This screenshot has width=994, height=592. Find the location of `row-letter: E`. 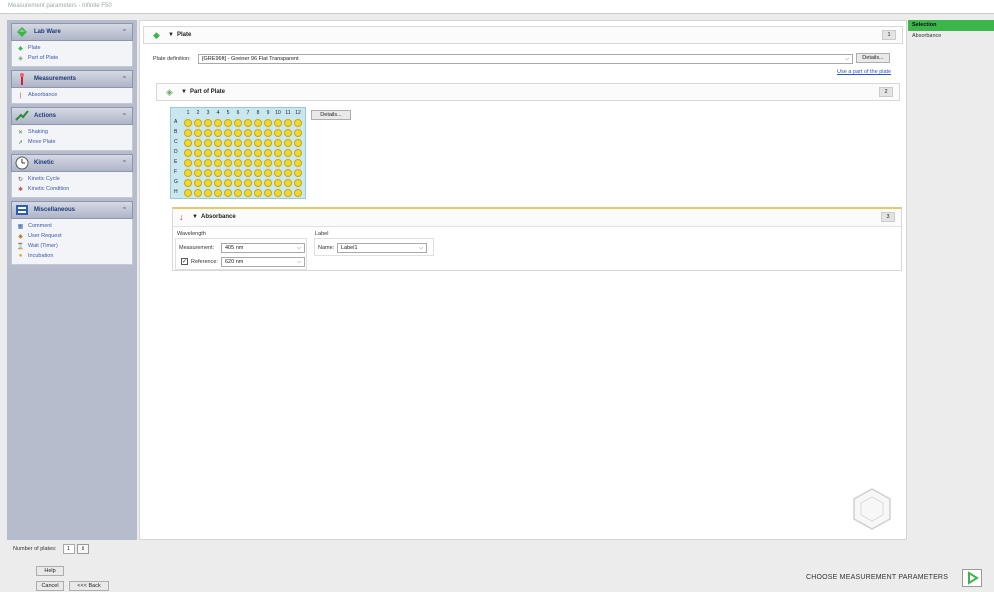

row-letter: E is located at coordinates (175, 162).